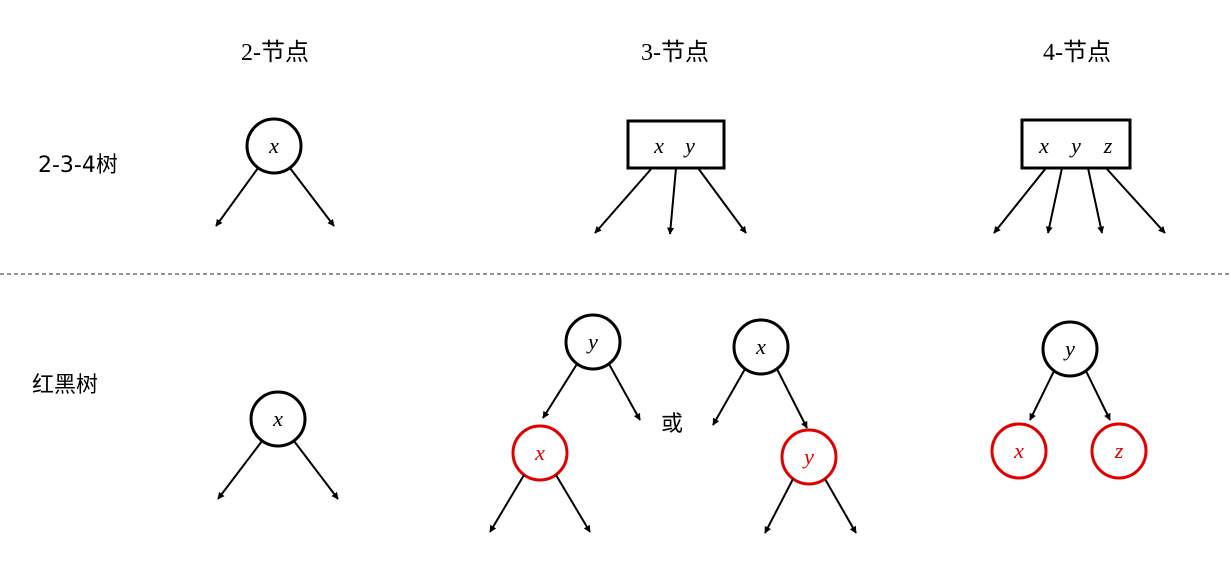  I want to click on header-4-node: 4-节点, so click(1077, 52).